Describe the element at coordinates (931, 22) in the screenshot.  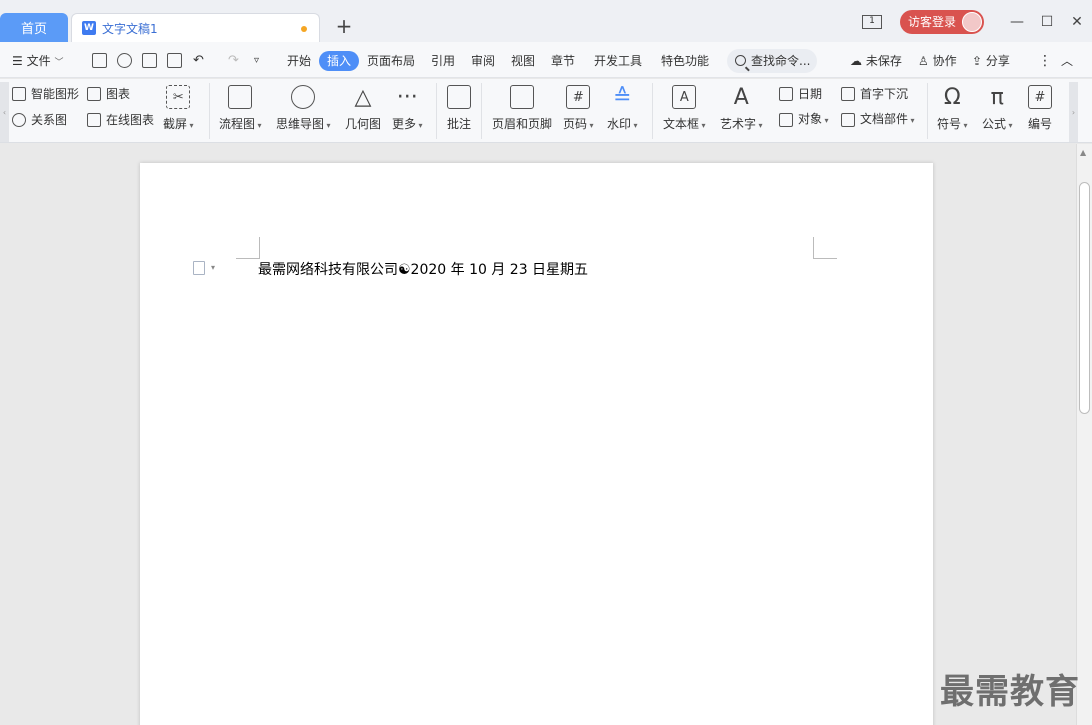
I see `guest-login-label: 访客登录` at that location.